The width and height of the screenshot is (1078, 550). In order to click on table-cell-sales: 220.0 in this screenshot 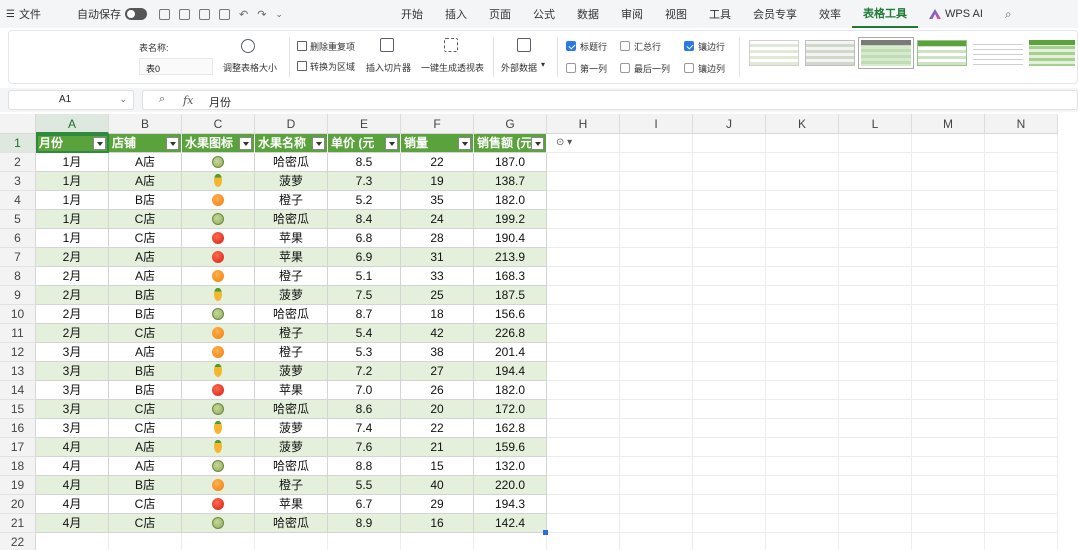, I will do `click(510, 485)`.